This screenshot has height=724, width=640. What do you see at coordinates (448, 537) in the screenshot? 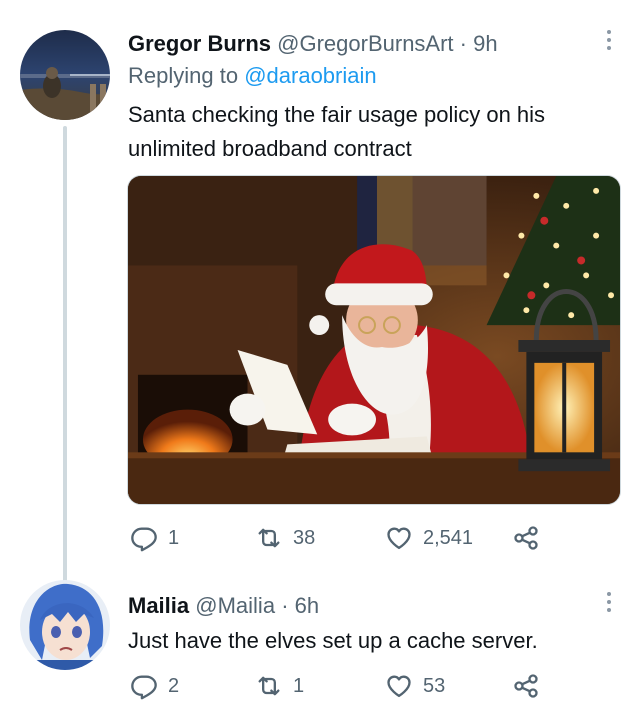
I see `like-count: 2,541` at bounding box center [448, 537].